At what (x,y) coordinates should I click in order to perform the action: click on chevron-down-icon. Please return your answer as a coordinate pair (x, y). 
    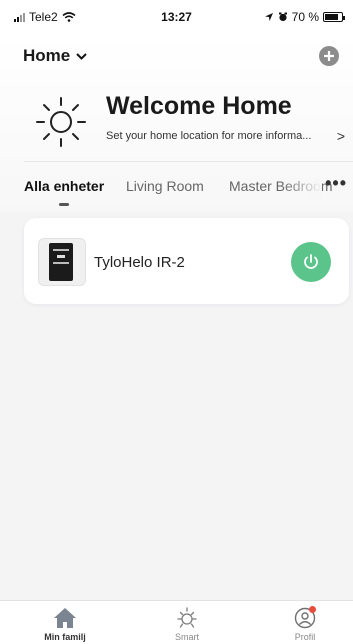
    Looking at the image, I should click on (81, 56).